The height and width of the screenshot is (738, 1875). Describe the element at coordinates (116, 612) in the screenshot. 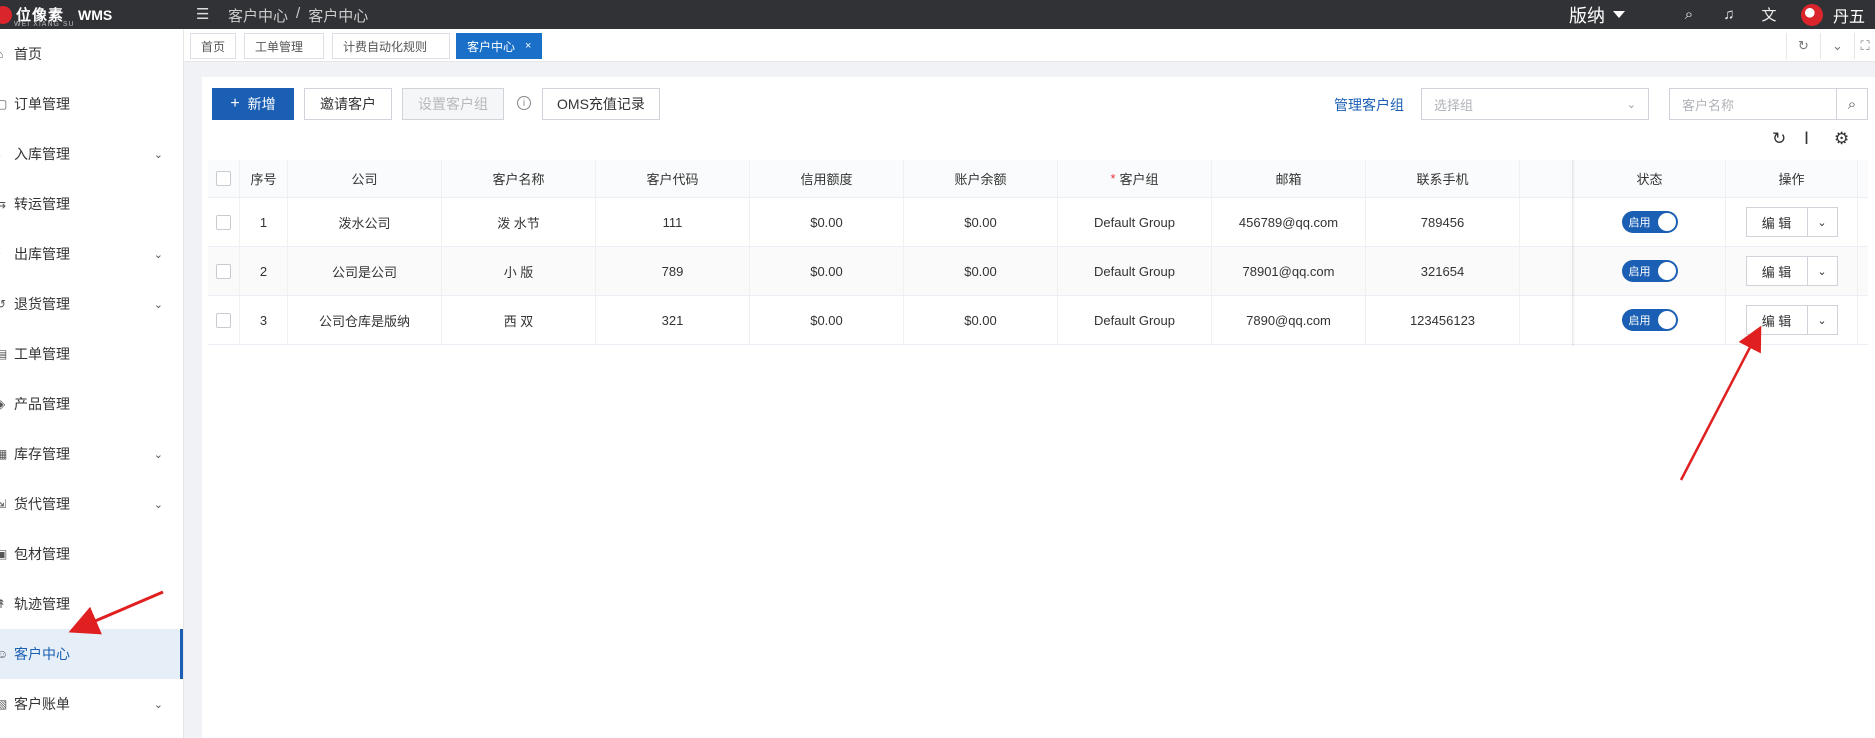

I see `arrow-to-customer-center` at that location.